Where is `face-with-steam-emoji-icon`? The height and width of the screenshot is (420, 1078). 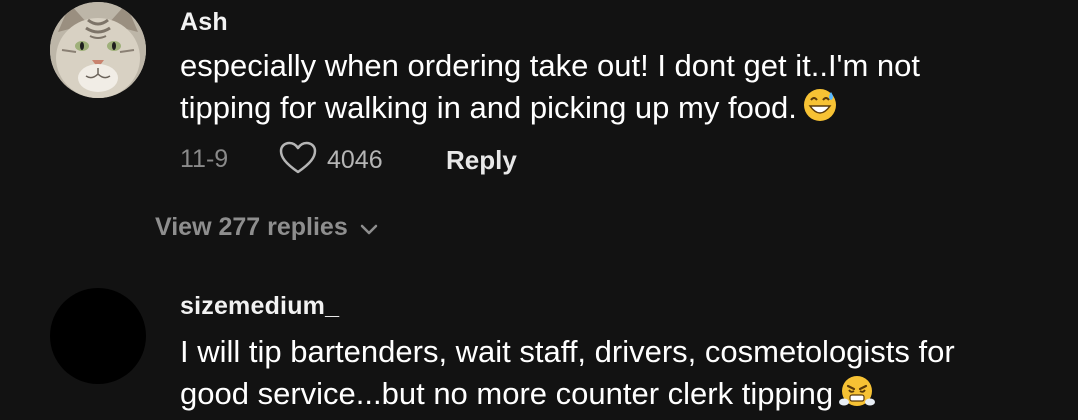
face-with-steam-emoji-icon is located at coordinates (857, 396).